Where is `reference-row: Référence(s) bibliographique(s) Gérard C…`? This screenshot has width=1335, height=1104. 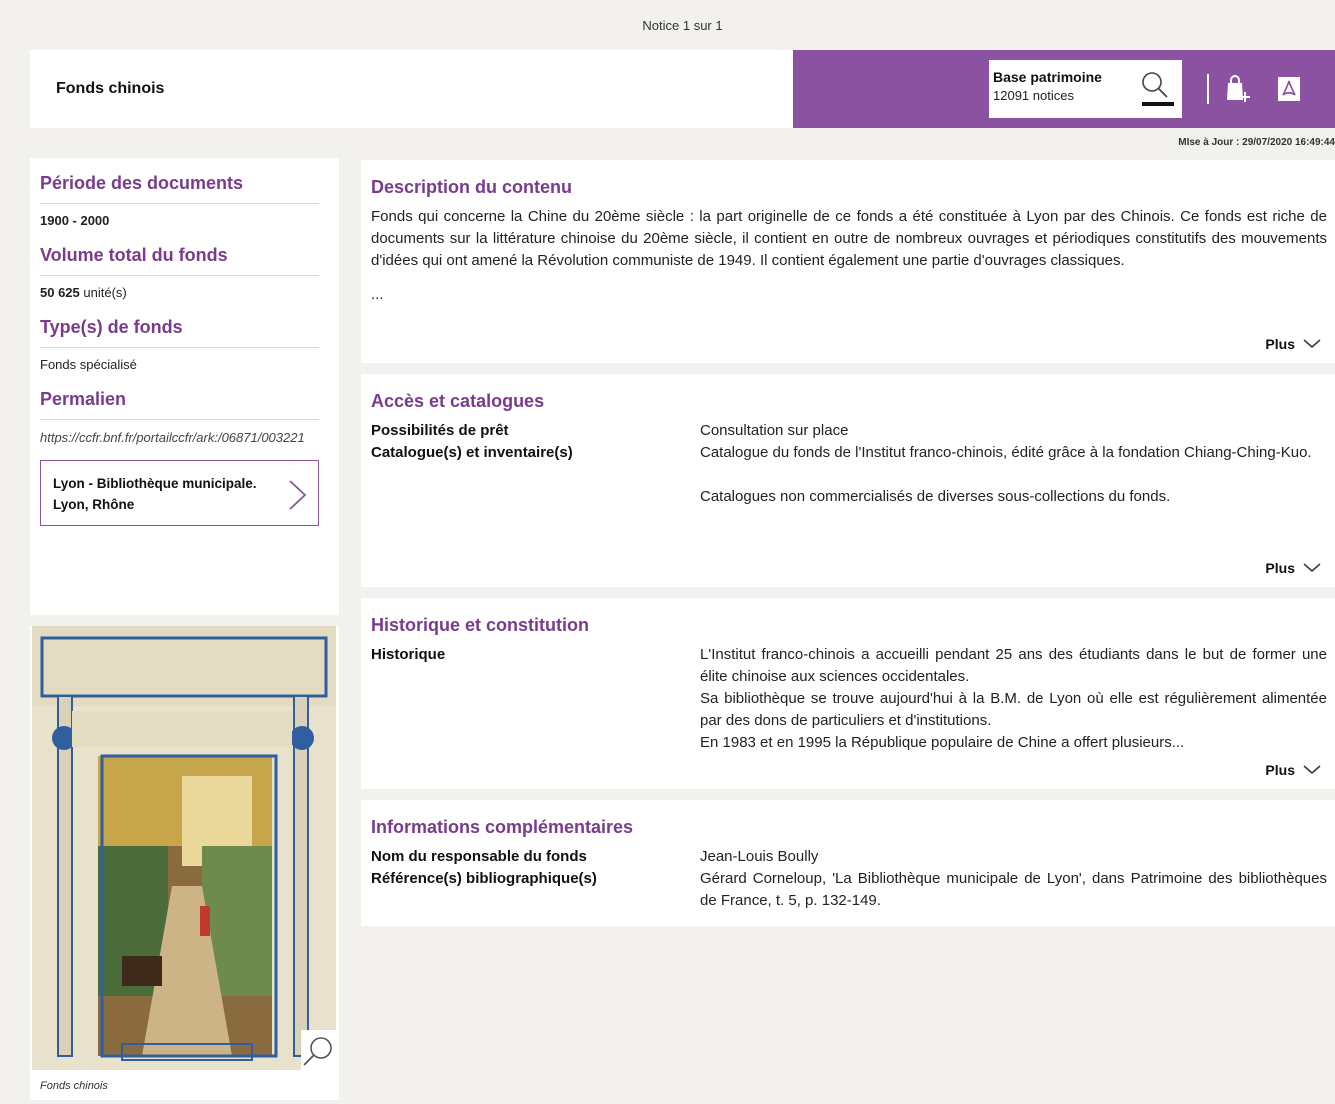
reference-row: Référence(s) bibliographique(s) Gérard C… is located at coordinates (849, 890).